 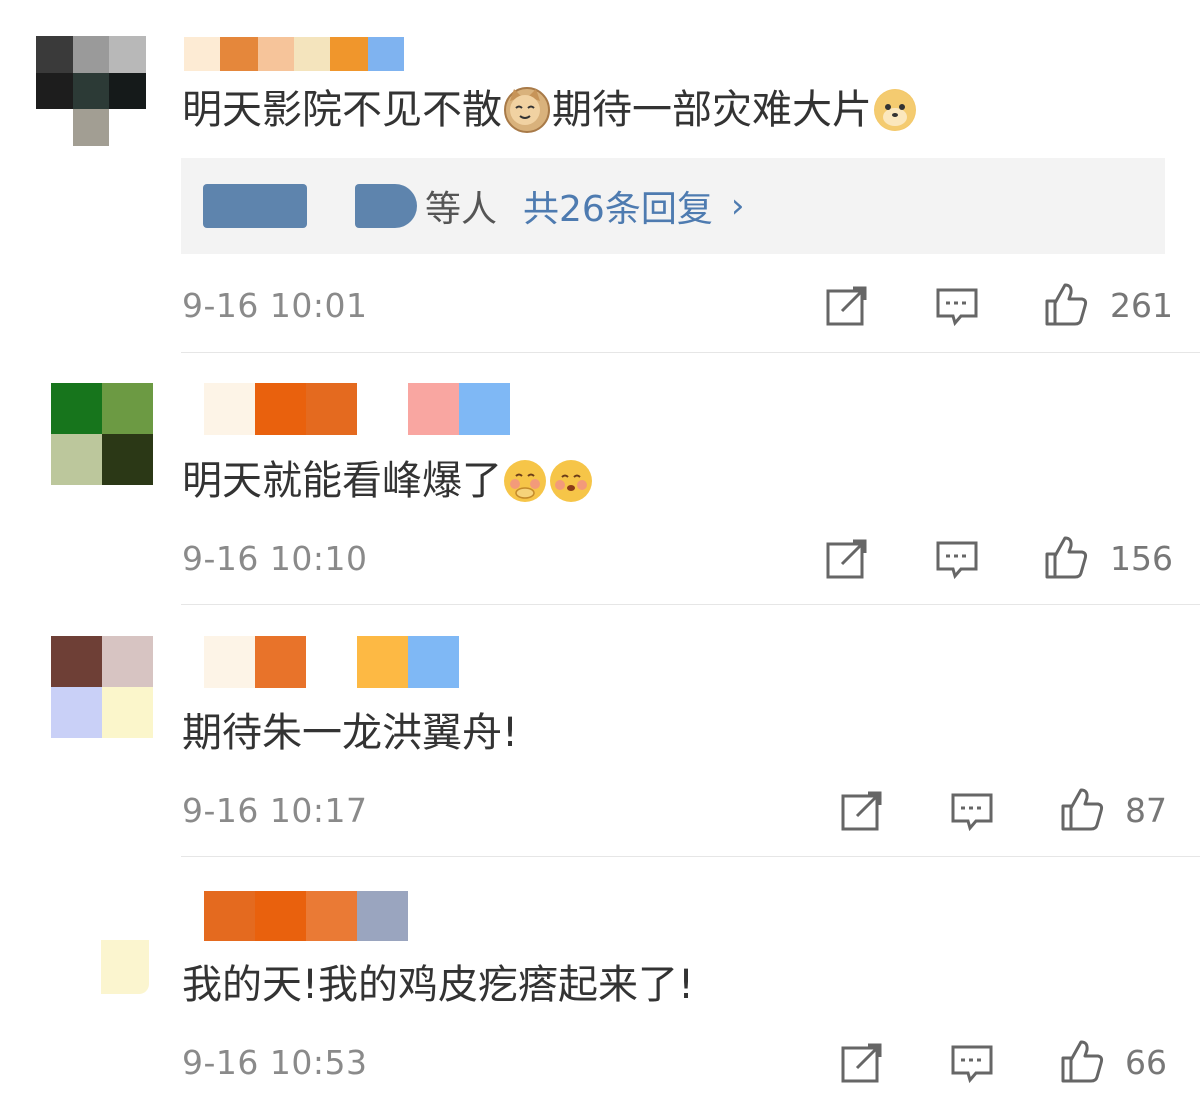 I want to click on like-count: 261, so click(x=1141, y=305).